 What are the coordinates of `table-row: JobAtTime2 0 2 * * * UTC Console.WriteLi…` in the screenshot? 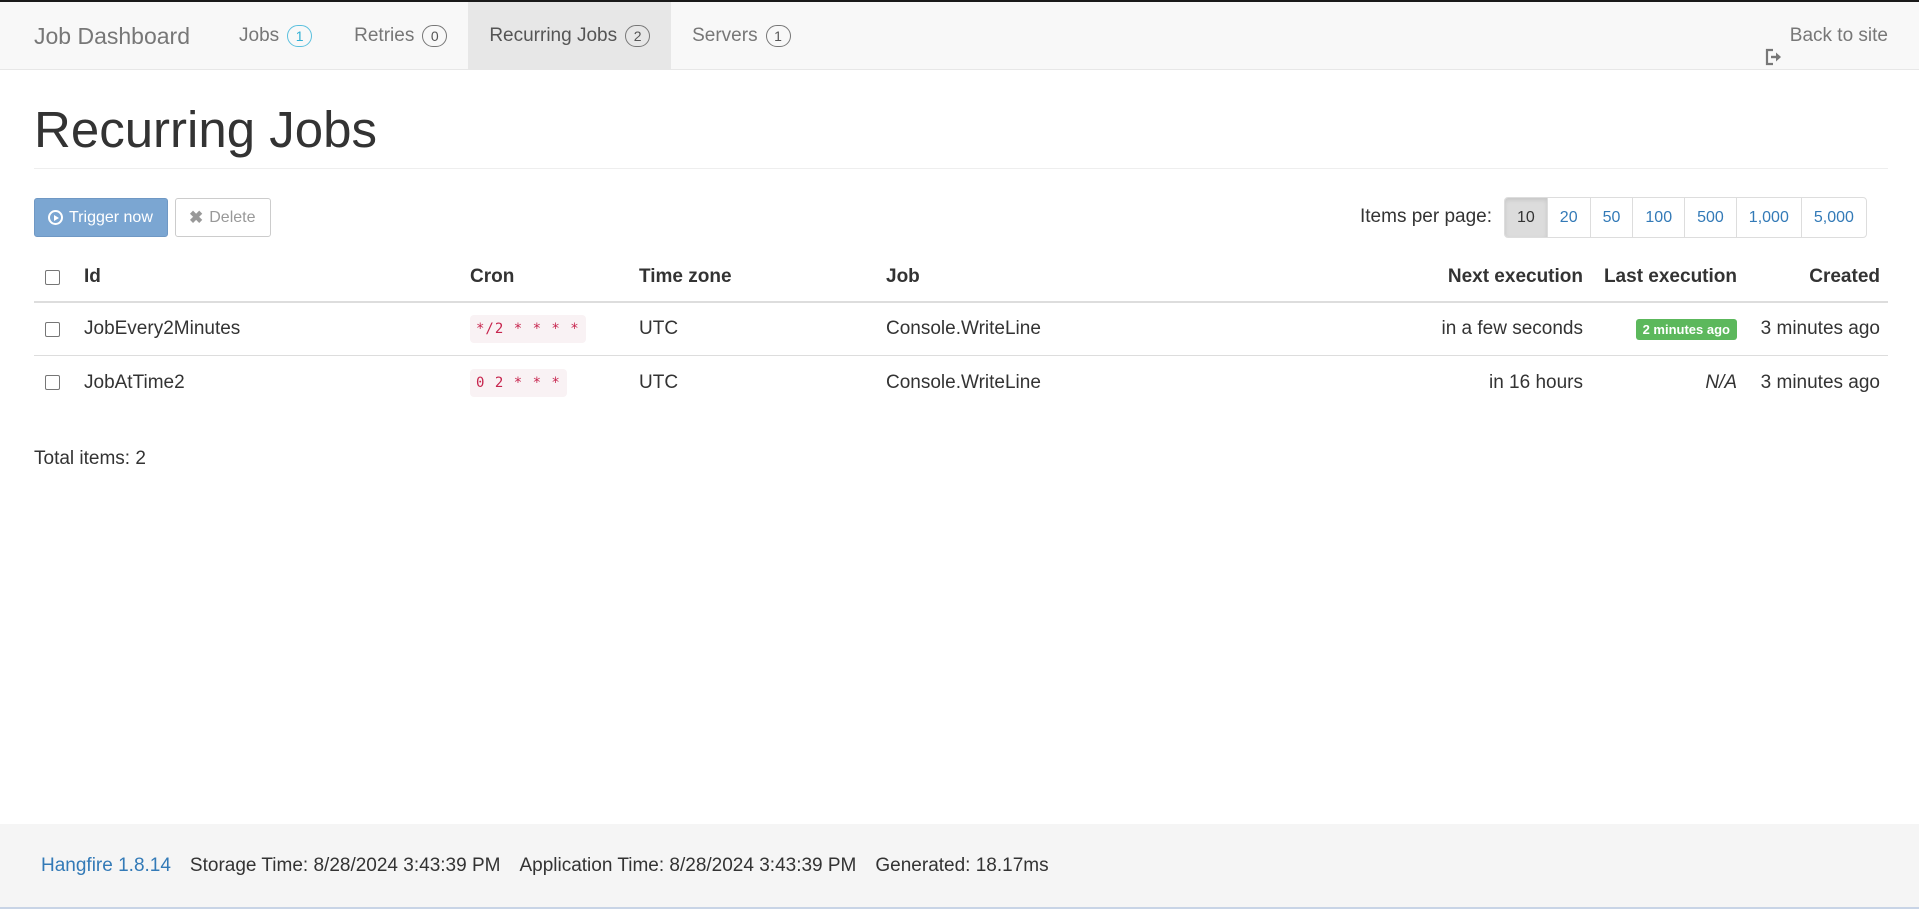 It's located at (961, 382).